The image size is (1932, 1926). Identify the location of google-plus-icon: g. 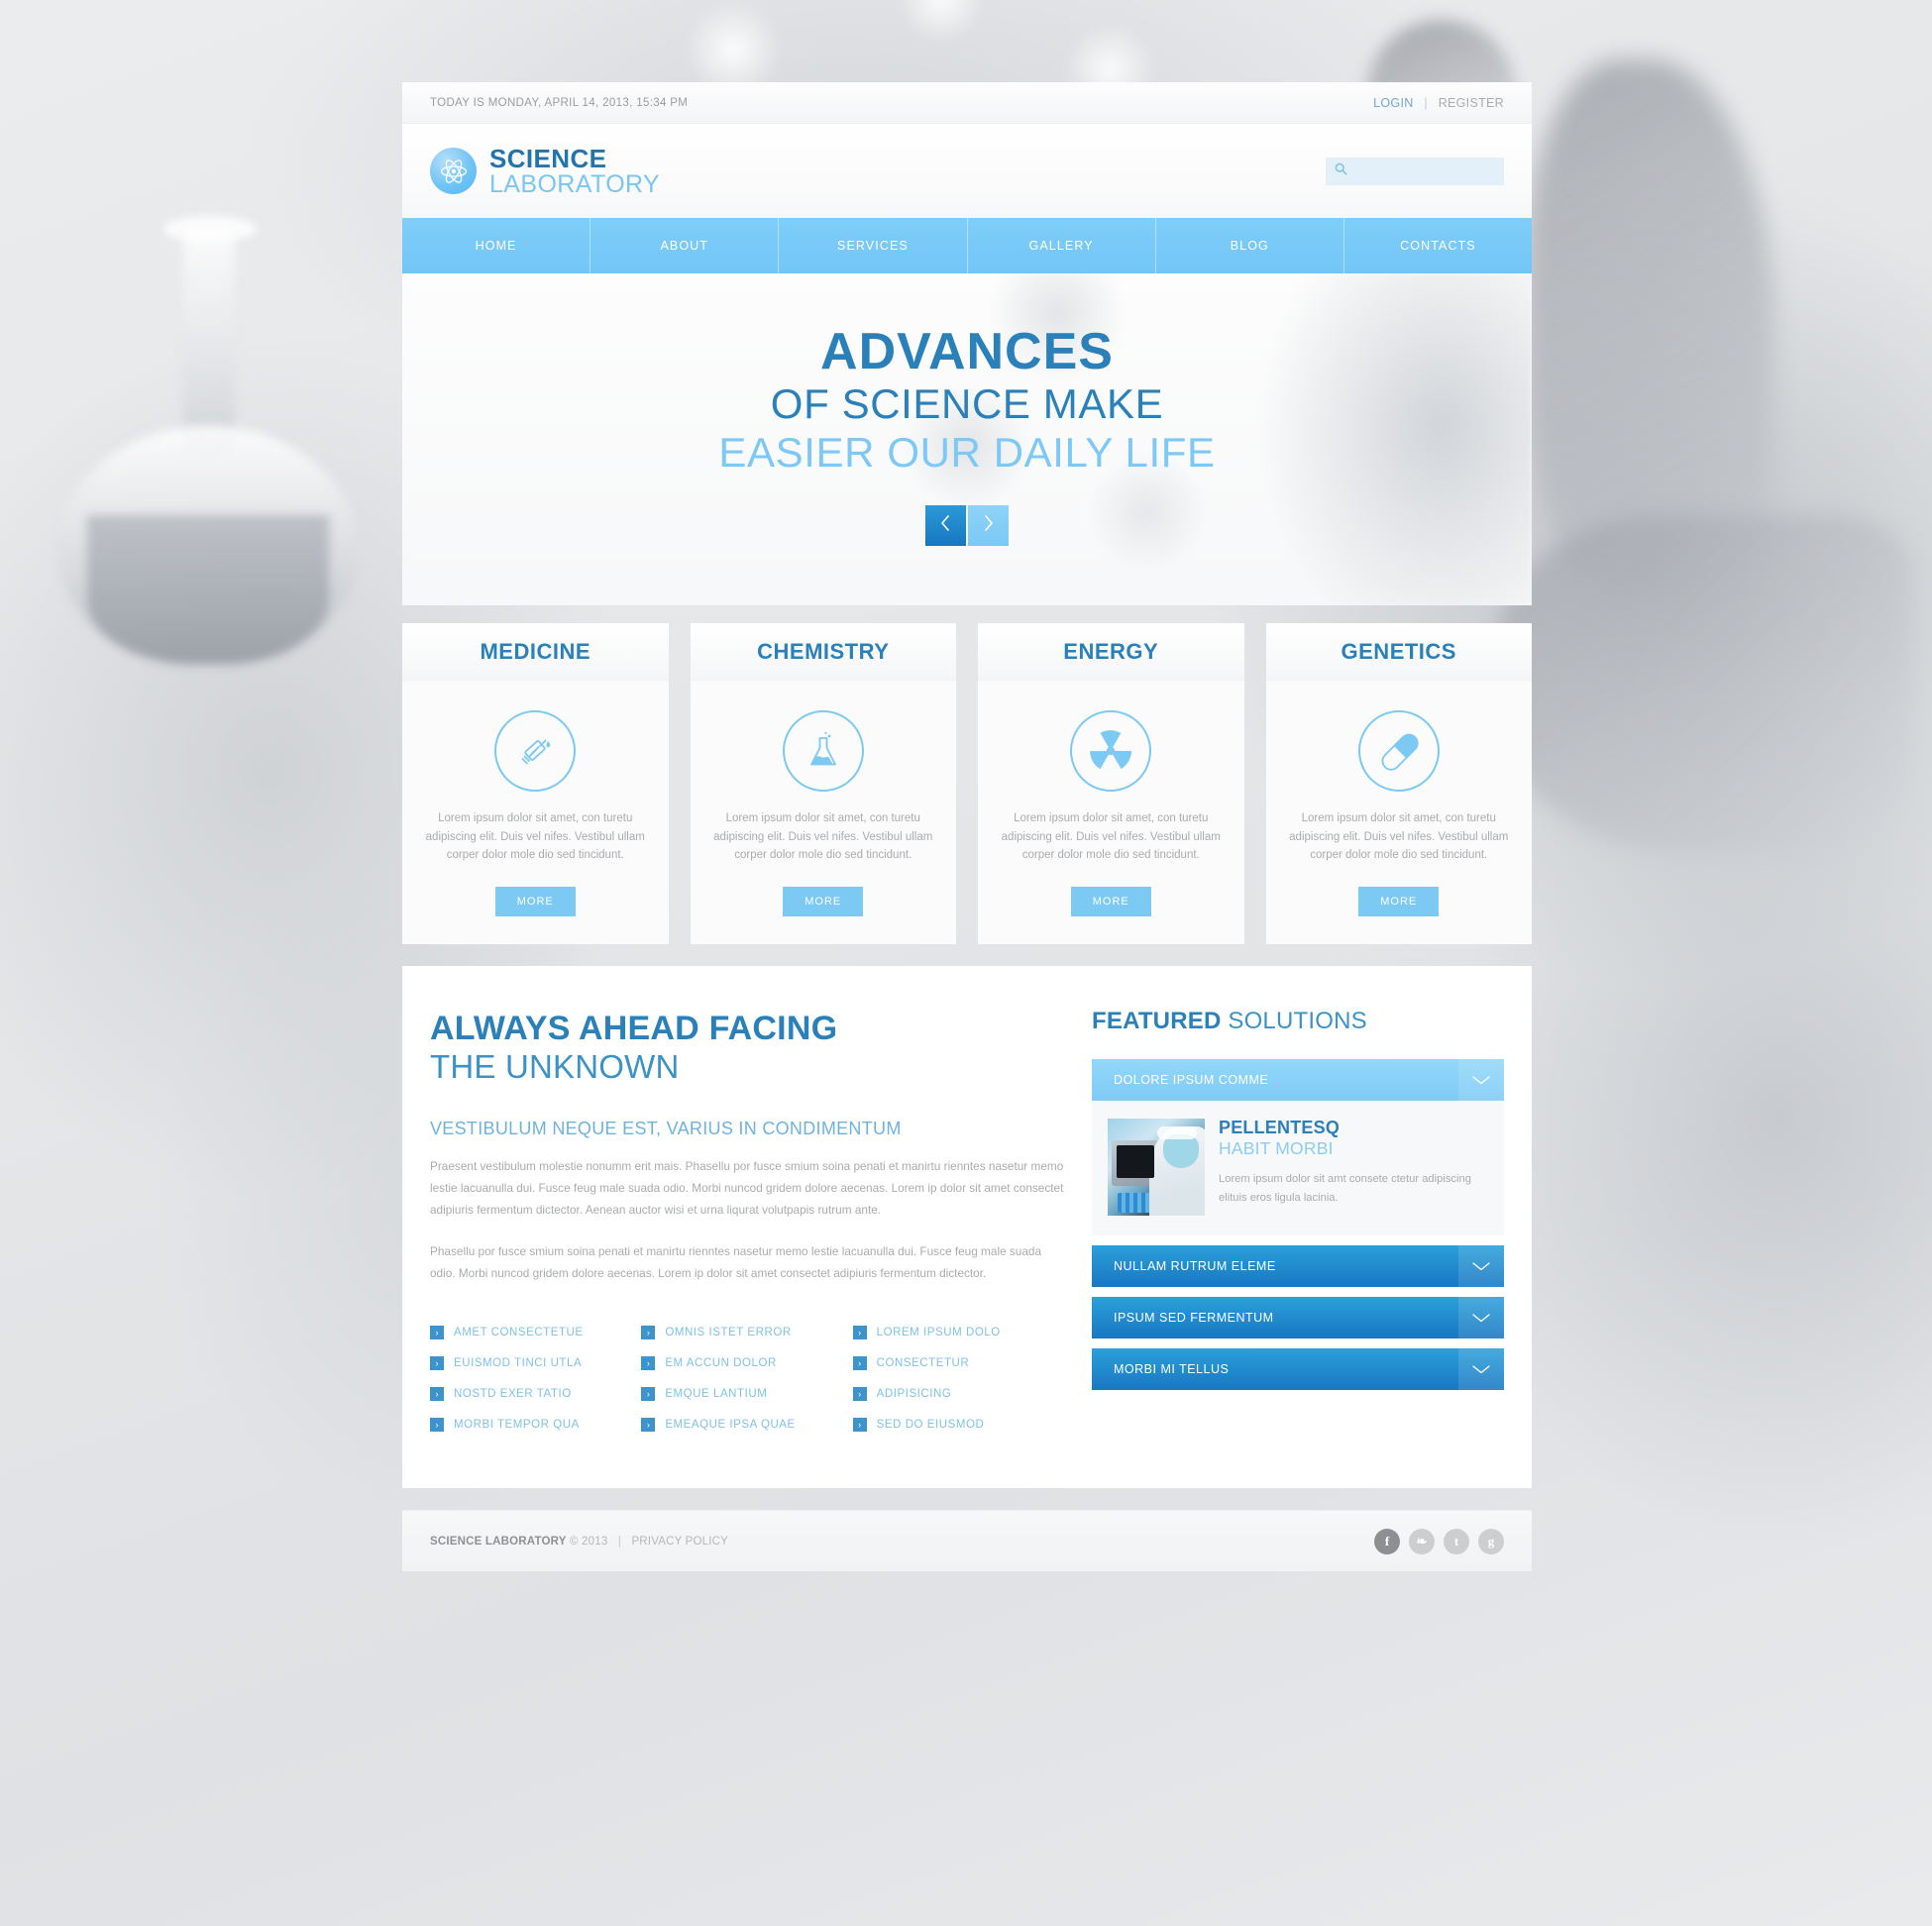
(1491, 1541).